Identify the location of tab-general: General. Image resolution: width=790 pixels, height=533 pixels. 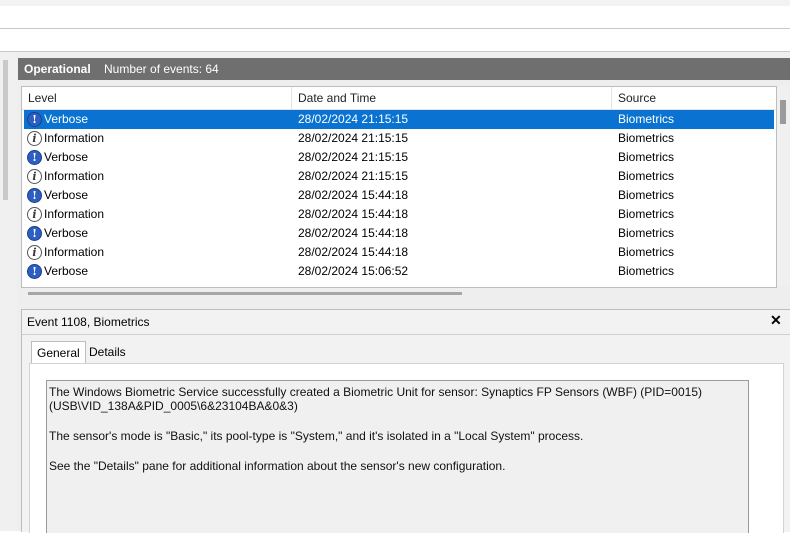
(58, 352).